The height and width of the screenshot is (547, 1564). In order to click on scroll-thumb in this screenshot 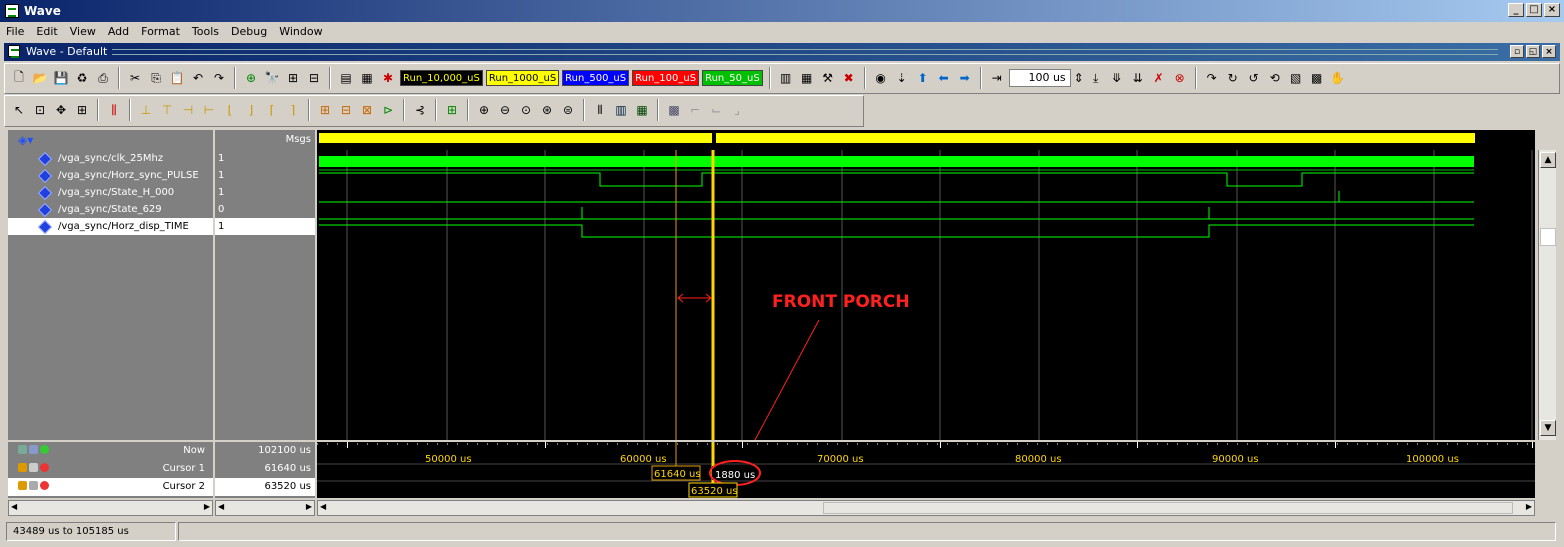, I will do `click(1548, 237)`.